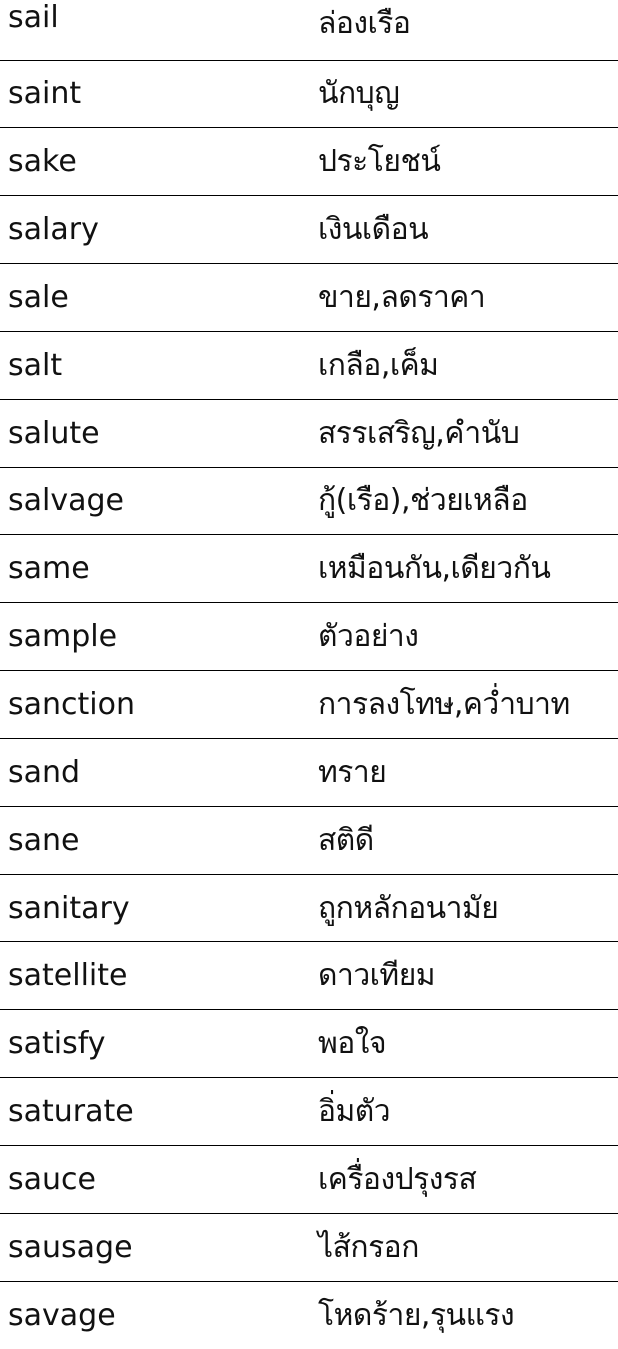  Describe the element at coordinates (157, 1247) in the screenshot. I see `english-word: sausage` at that location.